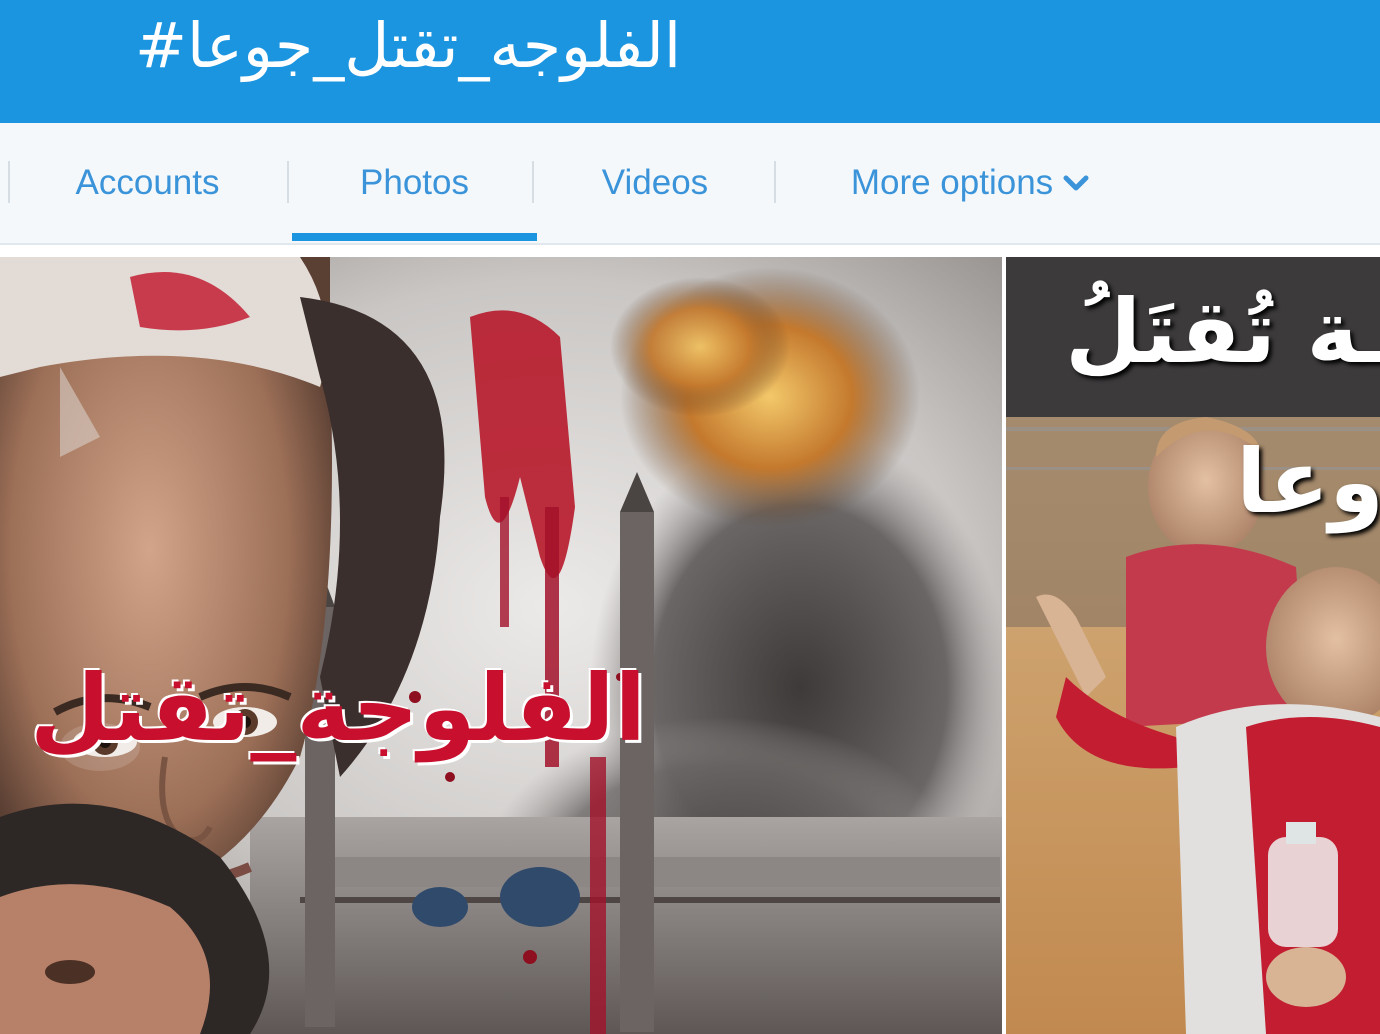 The width and height of the screenshot is (1380, 1034). What do you see at coordinates (952, 182) in the screenshot?
I see `tab-more-options-label: More options` at bounding box center [952, 182].